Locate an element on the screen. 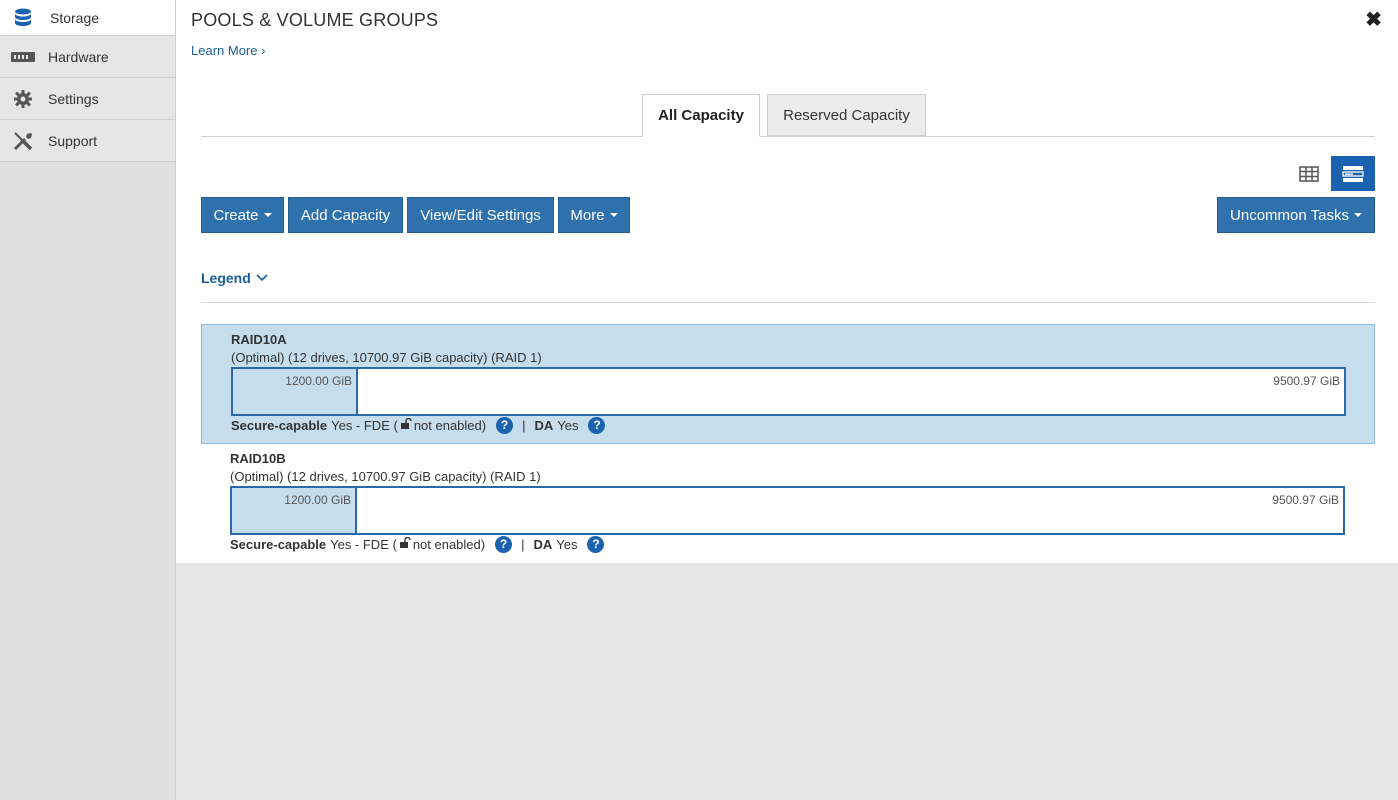 This screenshot has width=1398, height=800. legend-divider is located at coordinates (788, 302).